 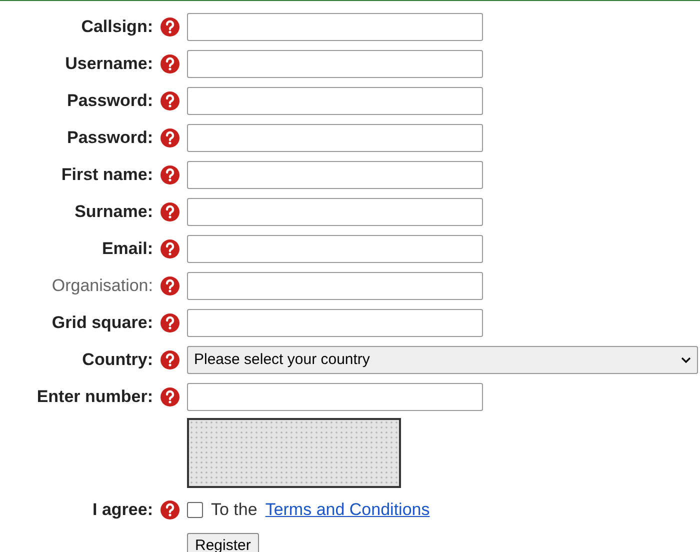 What do you see at coordinates (347, 509) in the screenshot?
I see `terms-link: Terms and Conditions` at bounding box center [347, 509].